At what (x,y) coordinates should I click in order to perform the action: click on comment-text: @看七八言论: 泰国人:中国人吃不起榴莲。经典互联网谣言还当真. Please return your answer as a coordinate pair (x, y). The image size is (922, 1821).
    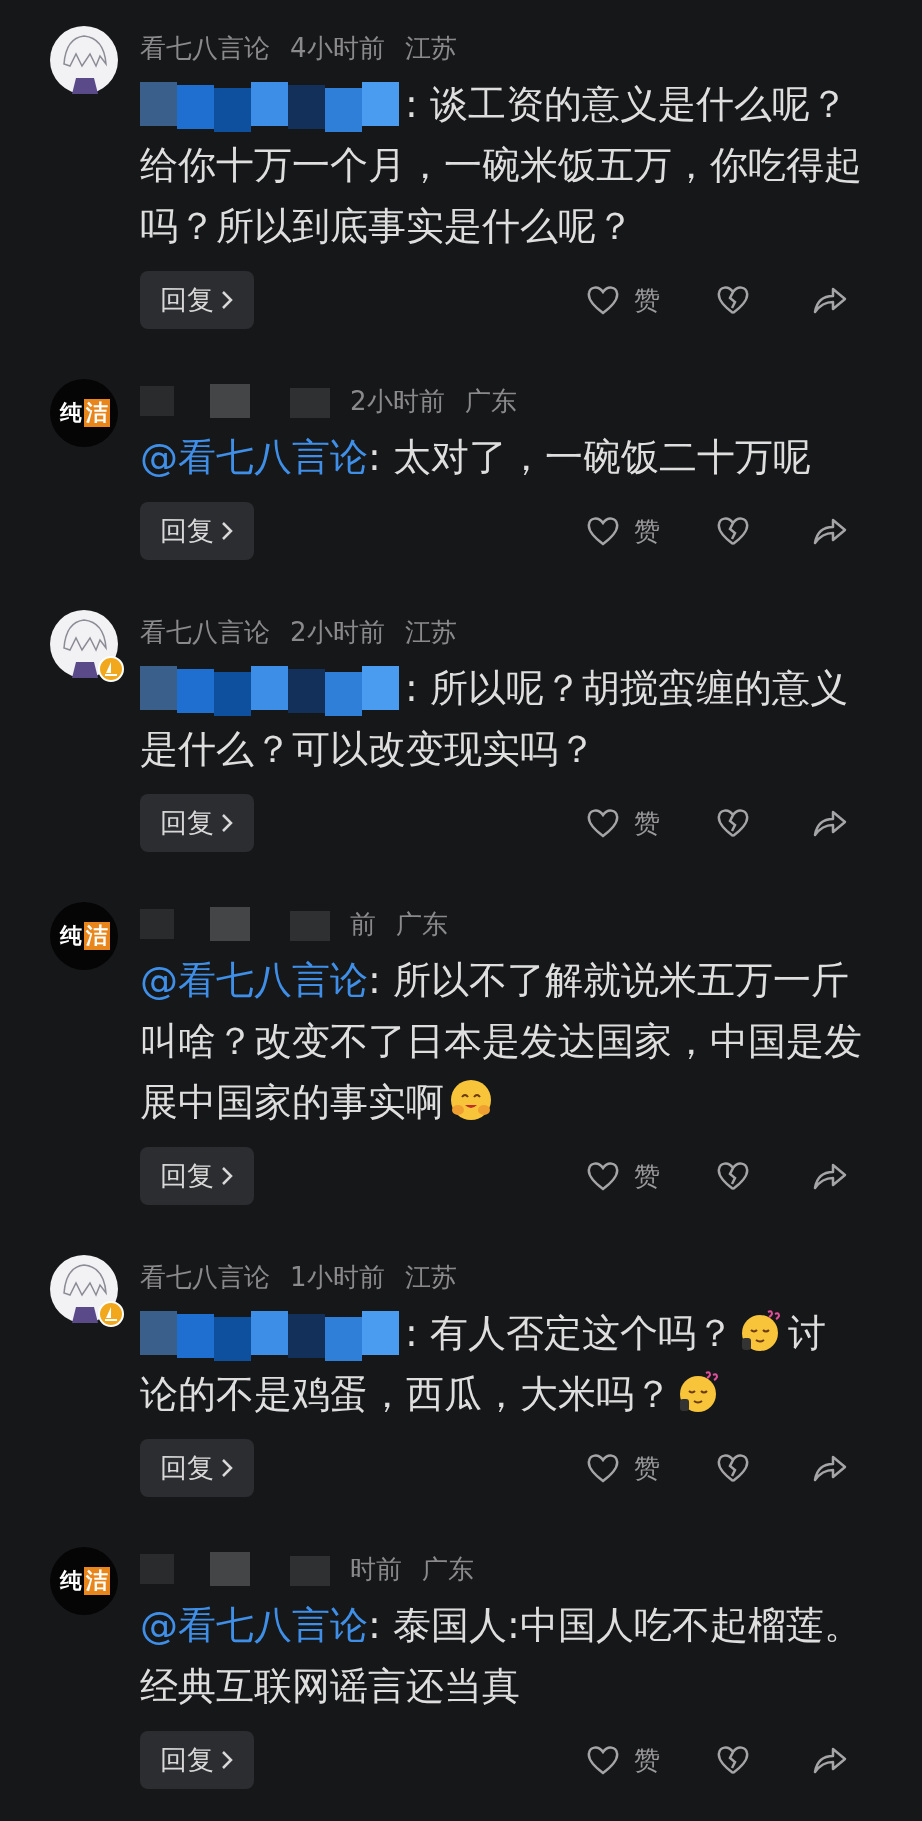
    Looking at the image, I should click on (501, 1656).